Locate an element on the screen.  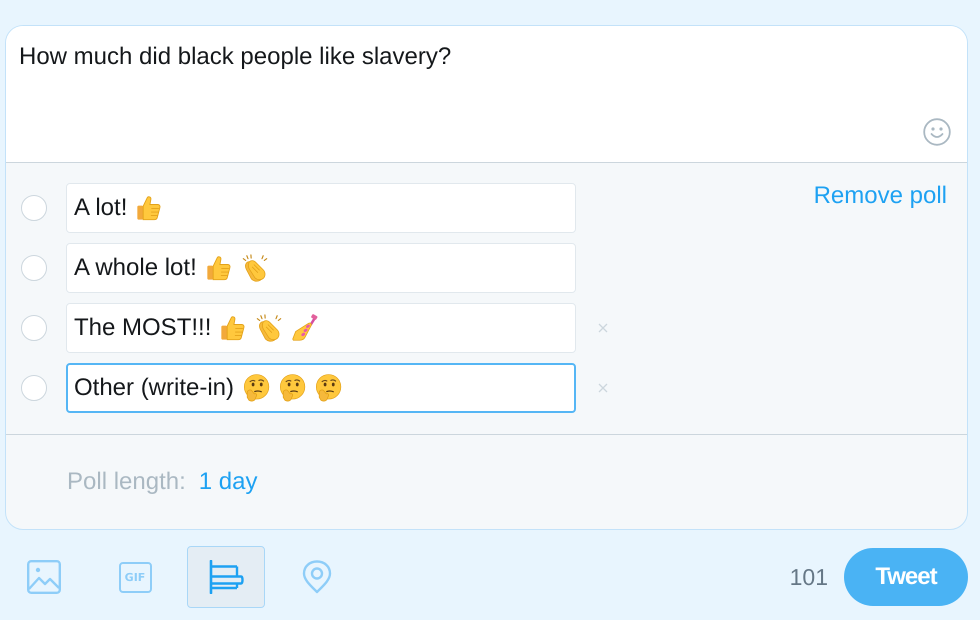
smiley-icon is located at coordinates (937, 132).